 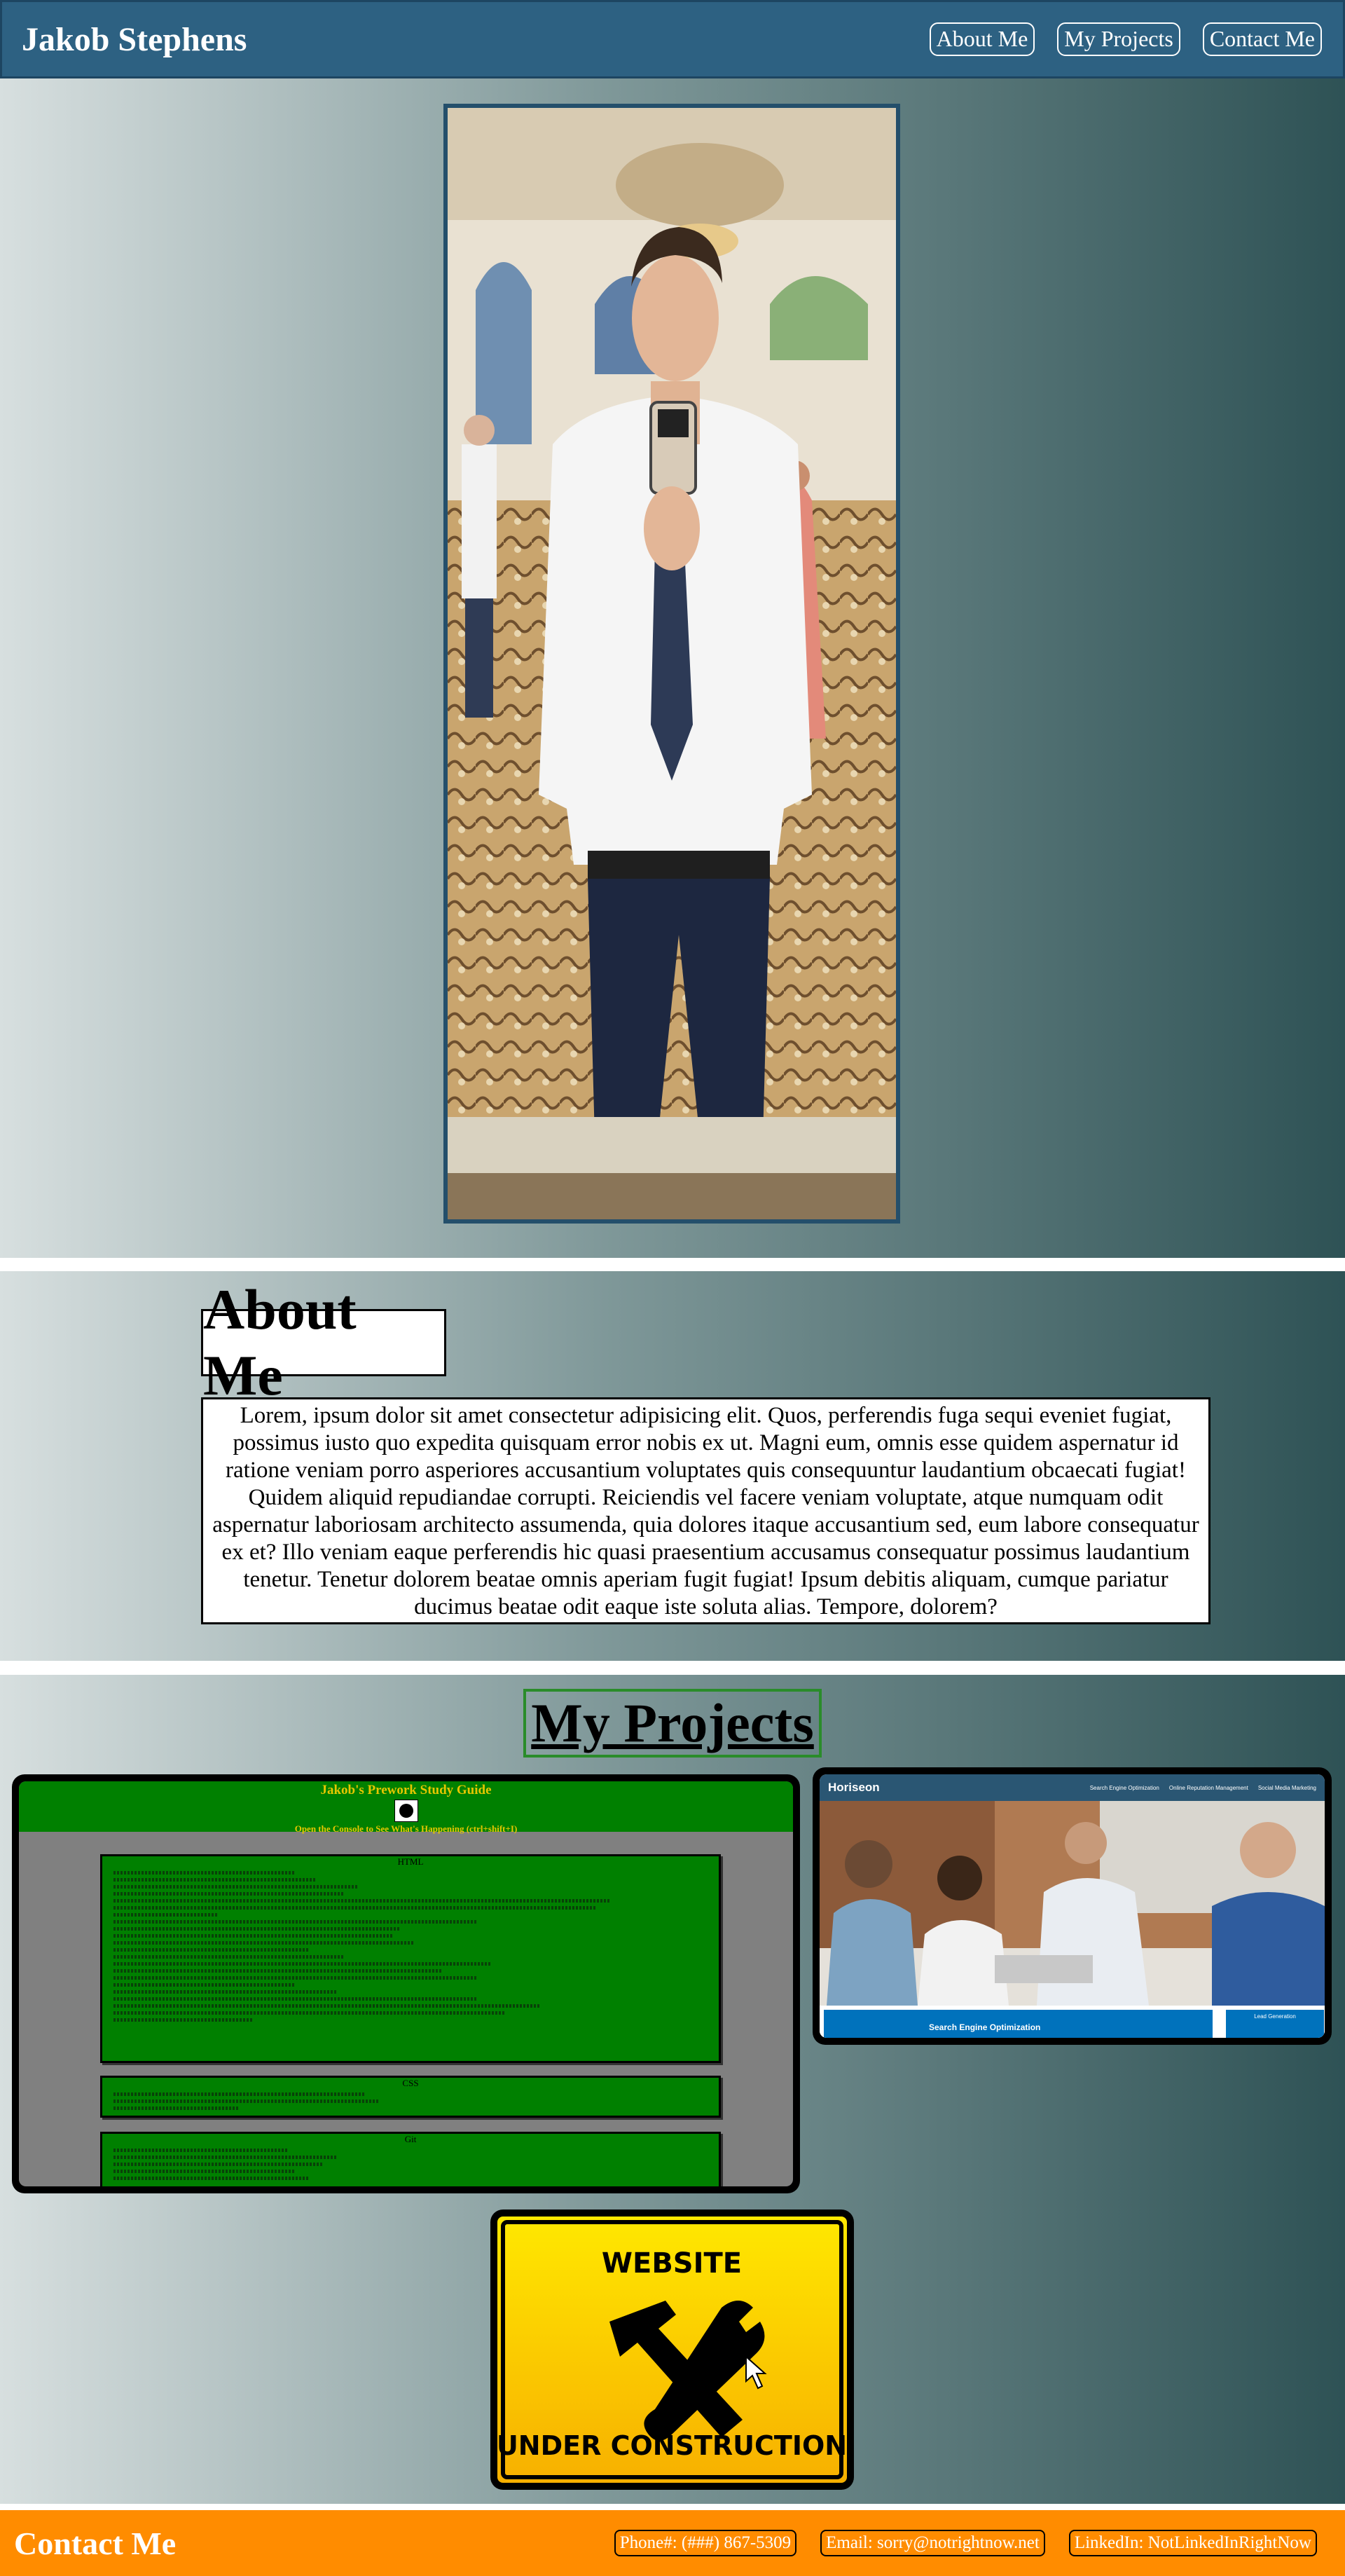 I want to click on horiseon-nav-item: Social Media Marketing, so click(x=1286, y=1788).